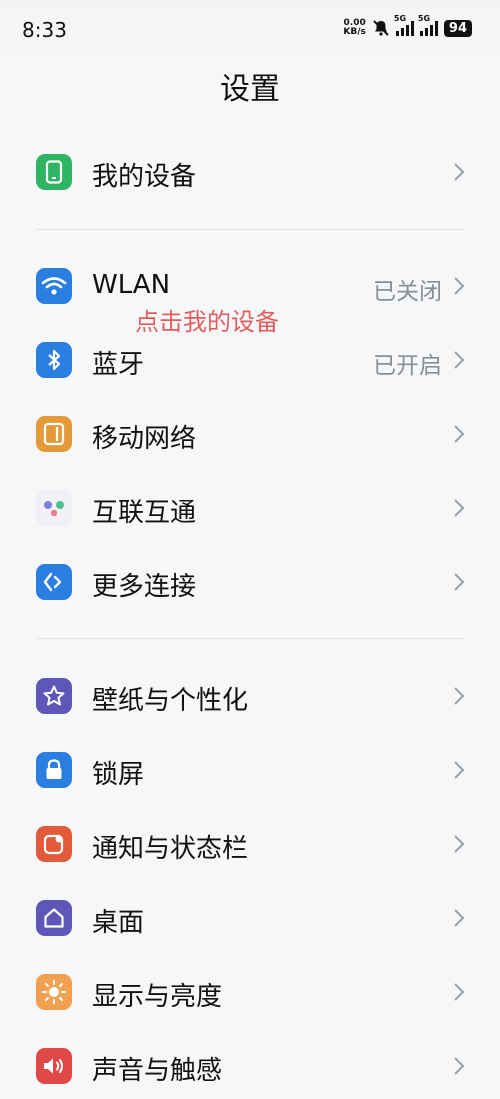 This screenshot has height=1099, width=500. I want to click on settings-item-wallpaper: 壁纸与个性化, so click(250, 696).